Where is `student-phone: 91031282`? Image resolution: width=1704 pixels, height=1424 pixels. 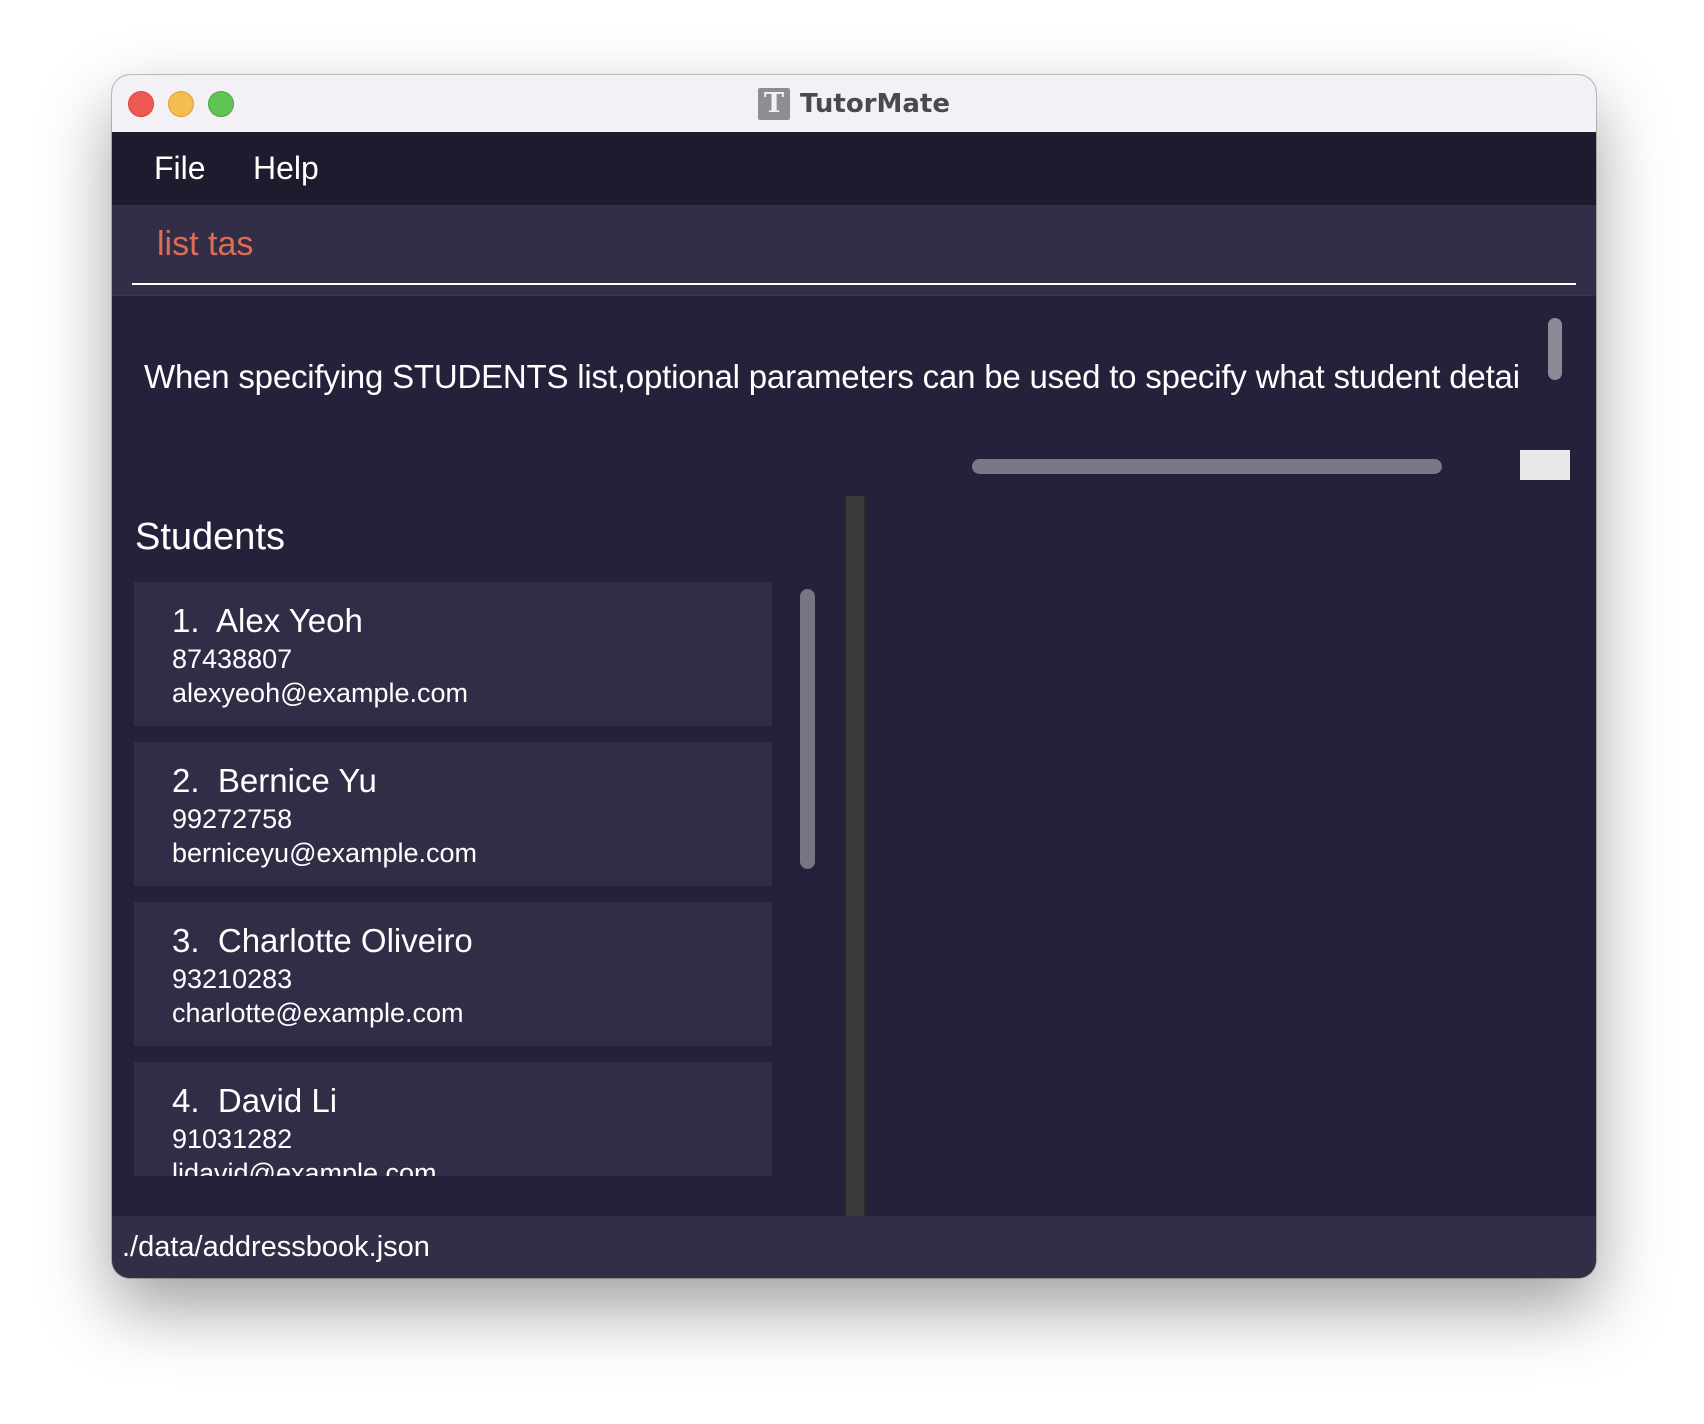
student-phone: 91031282 is located at coordinates (232, 1139).